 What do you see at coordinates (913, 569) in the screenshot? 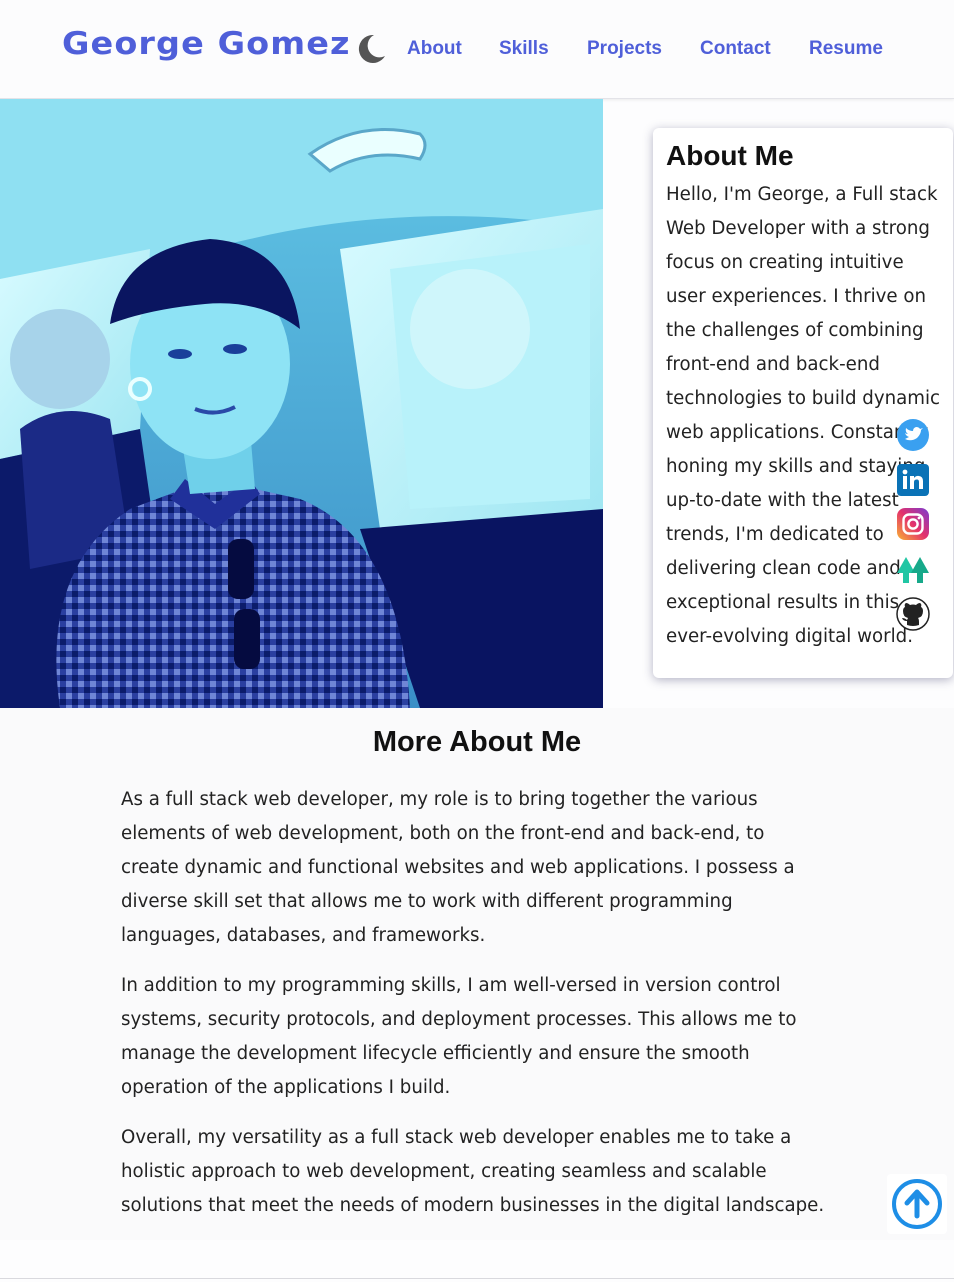
I see `upwork-icon` at bounding box center [913, 569].